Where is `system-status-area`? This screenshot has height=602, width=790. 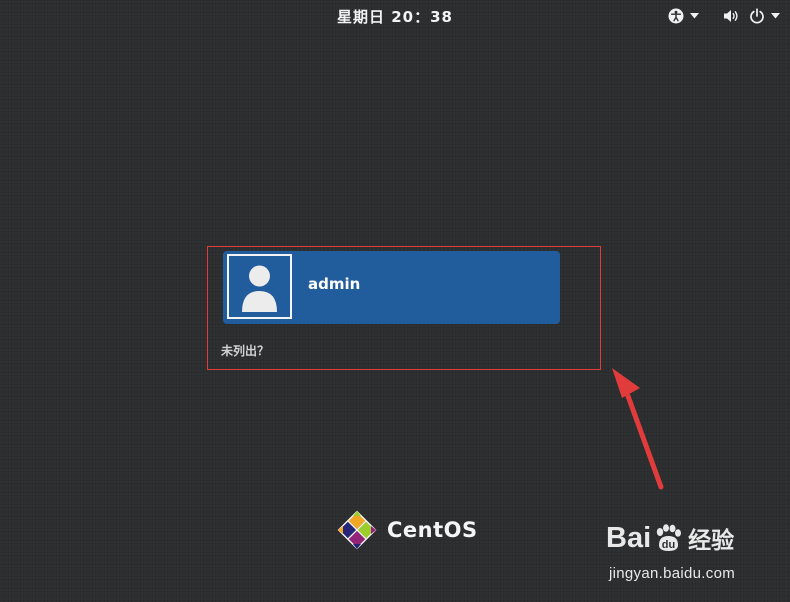
system-status-area is located at coordinates (724, 16).